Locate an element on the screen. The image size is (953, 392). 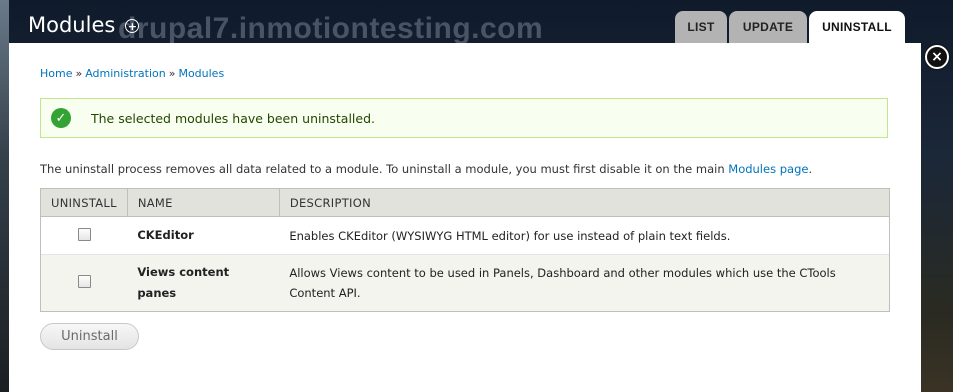
breadcrumb-administration: Administration is located at coordinates (125, 73).